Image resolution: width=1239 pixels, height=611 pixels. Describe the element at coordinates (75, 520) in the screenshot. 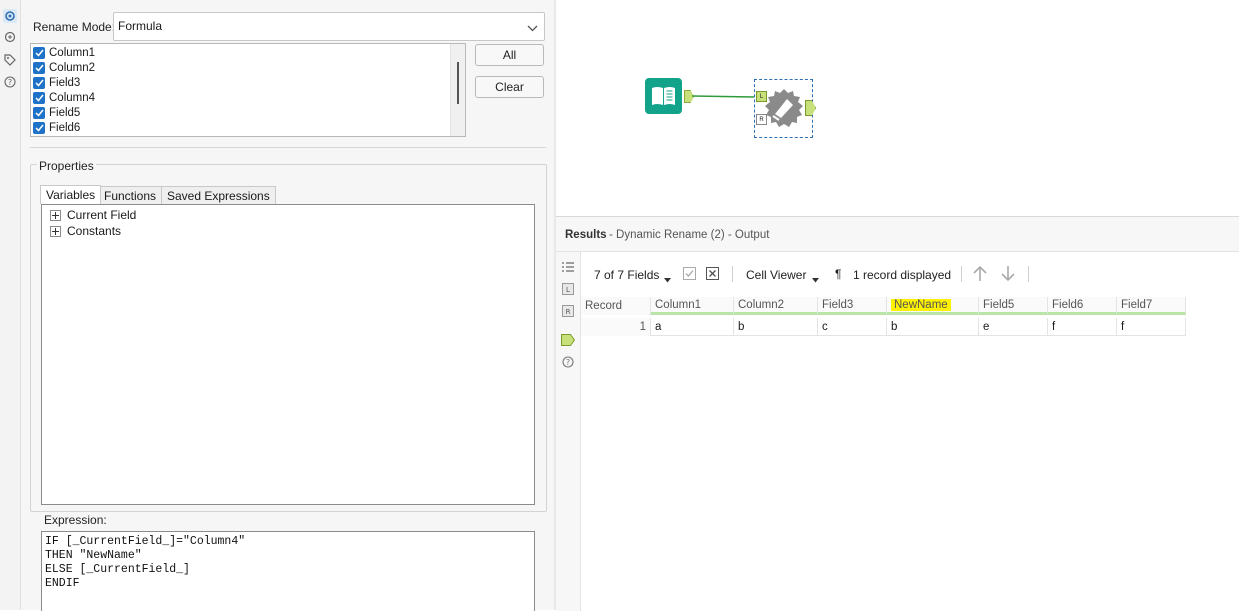

I see `expression-label: Expression:` at that location.